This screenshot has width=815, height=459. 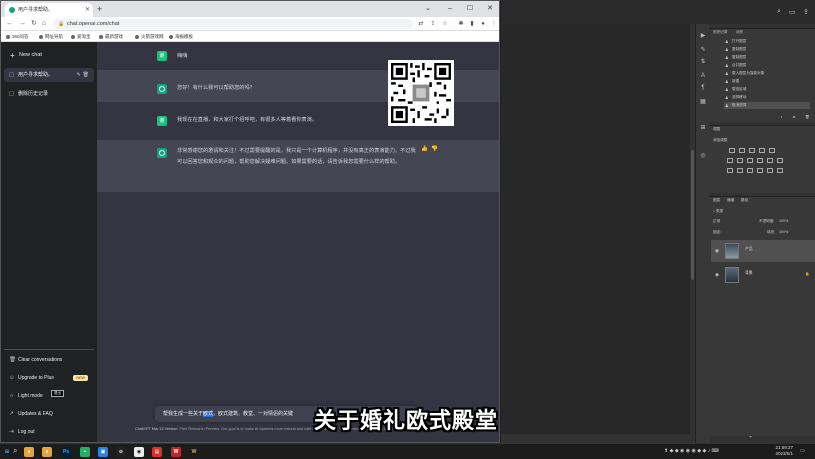 What do you see at coordinates (428, 9) in the screenshot?
I see `collapse-icon: ⌄` at bounding box center [428, 9].